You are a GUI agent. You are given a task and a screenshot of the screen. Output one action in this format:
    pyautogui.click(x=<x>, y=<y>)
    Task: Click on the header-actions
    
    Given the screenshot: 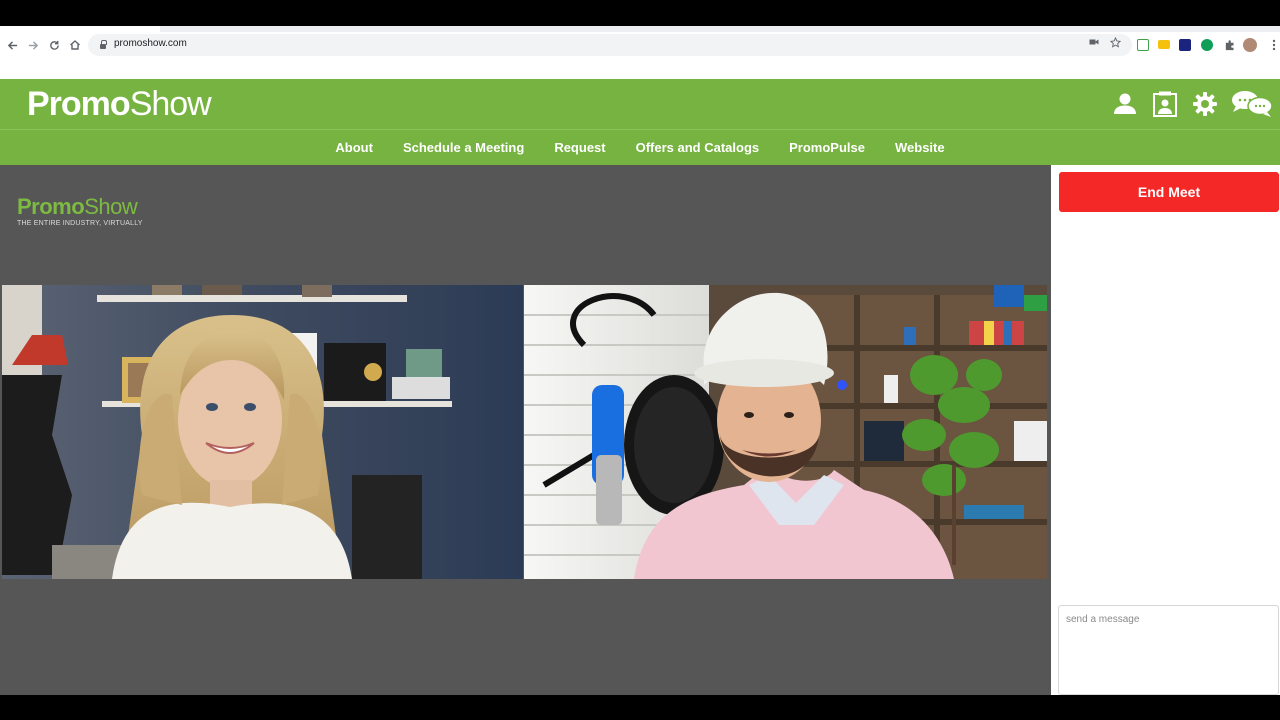 What is the action you would take?
    pyautogui.click(x=1192, y=104)
    